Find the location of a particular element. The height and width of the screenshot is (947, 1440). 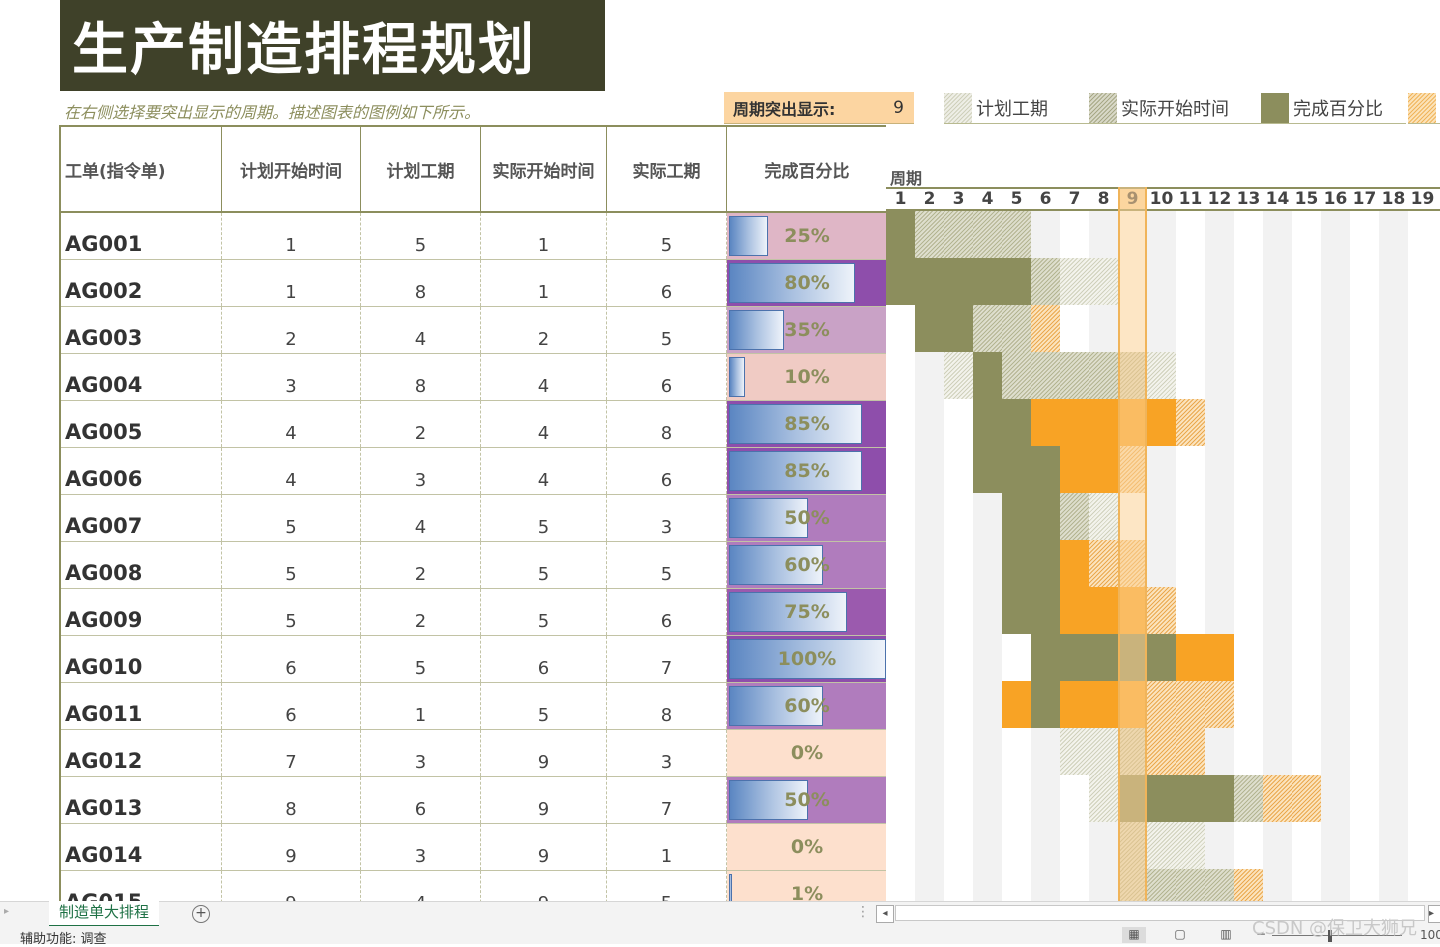

col-header-percent: 完成百分比 is located at coordinates (806, 169).